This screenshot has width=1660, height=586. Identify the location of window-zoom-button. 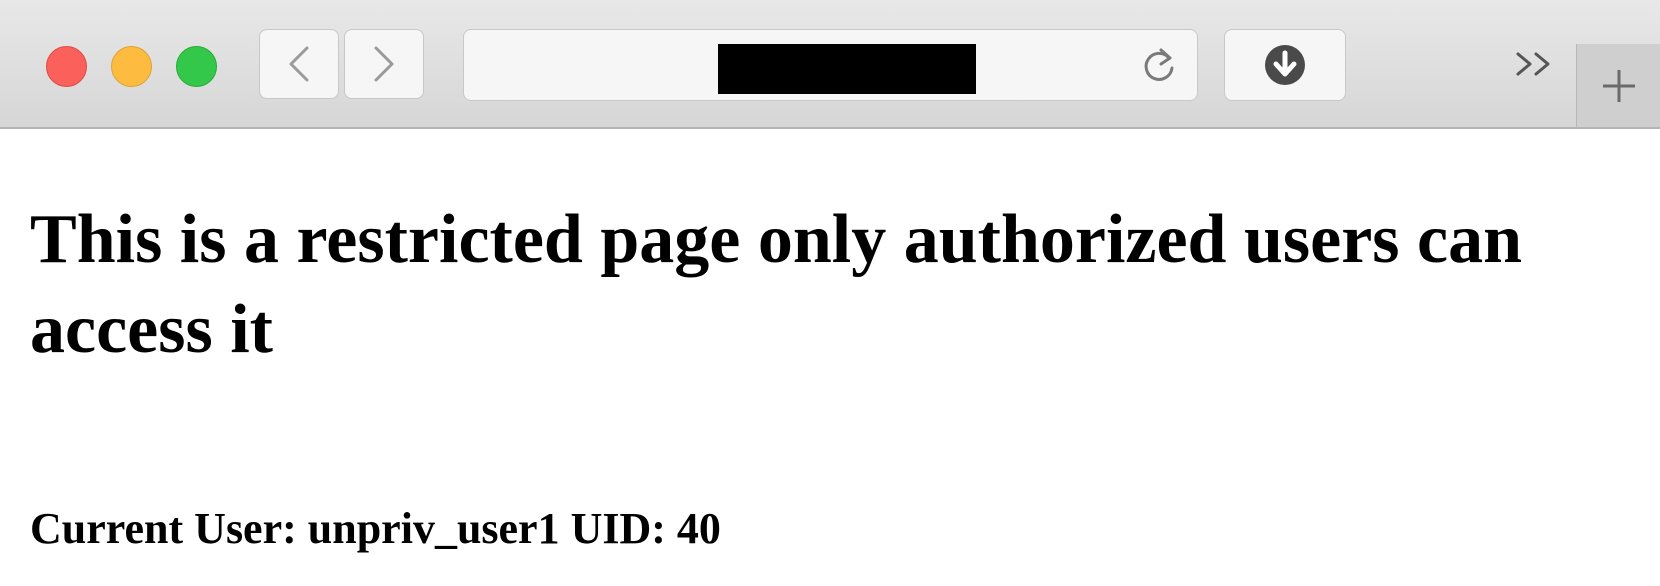
(196, 66).